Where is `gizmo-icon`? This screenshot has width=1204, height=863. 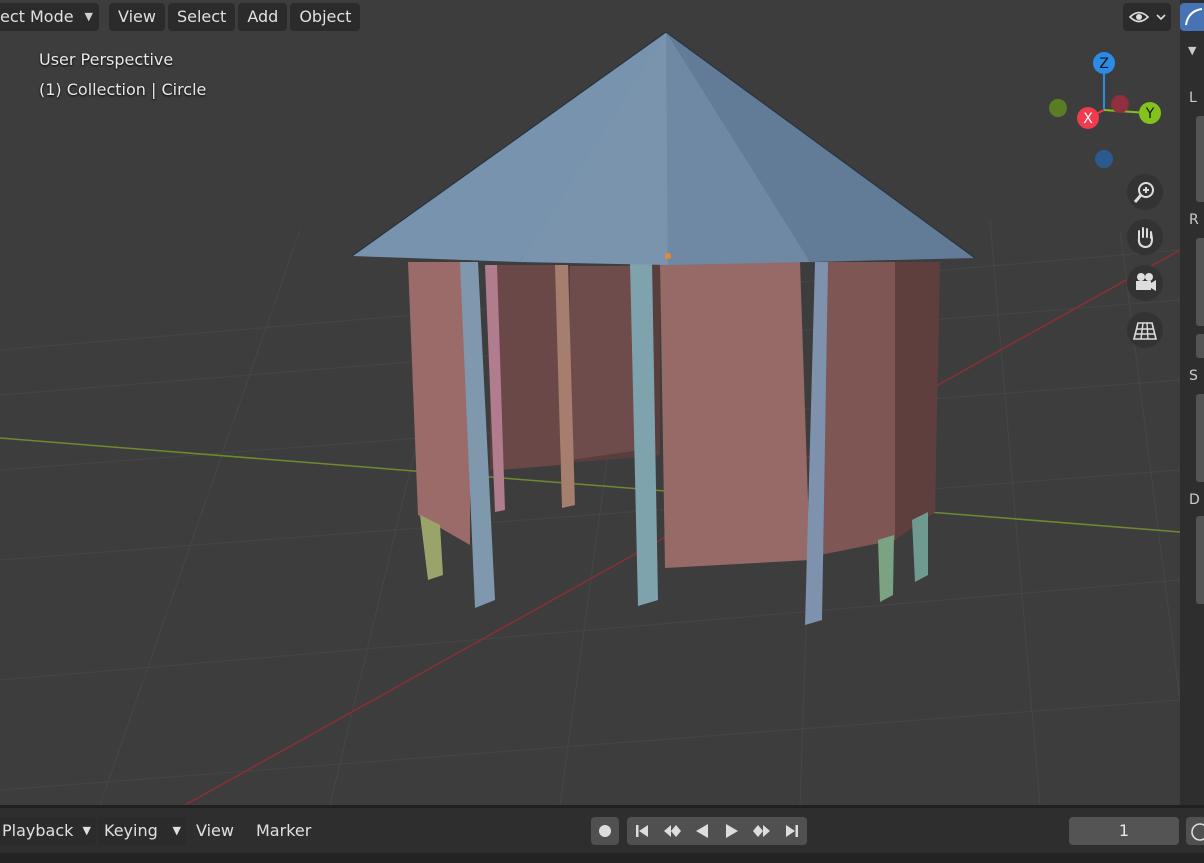
gizmo-icon is located at coordinates (1194, 17).